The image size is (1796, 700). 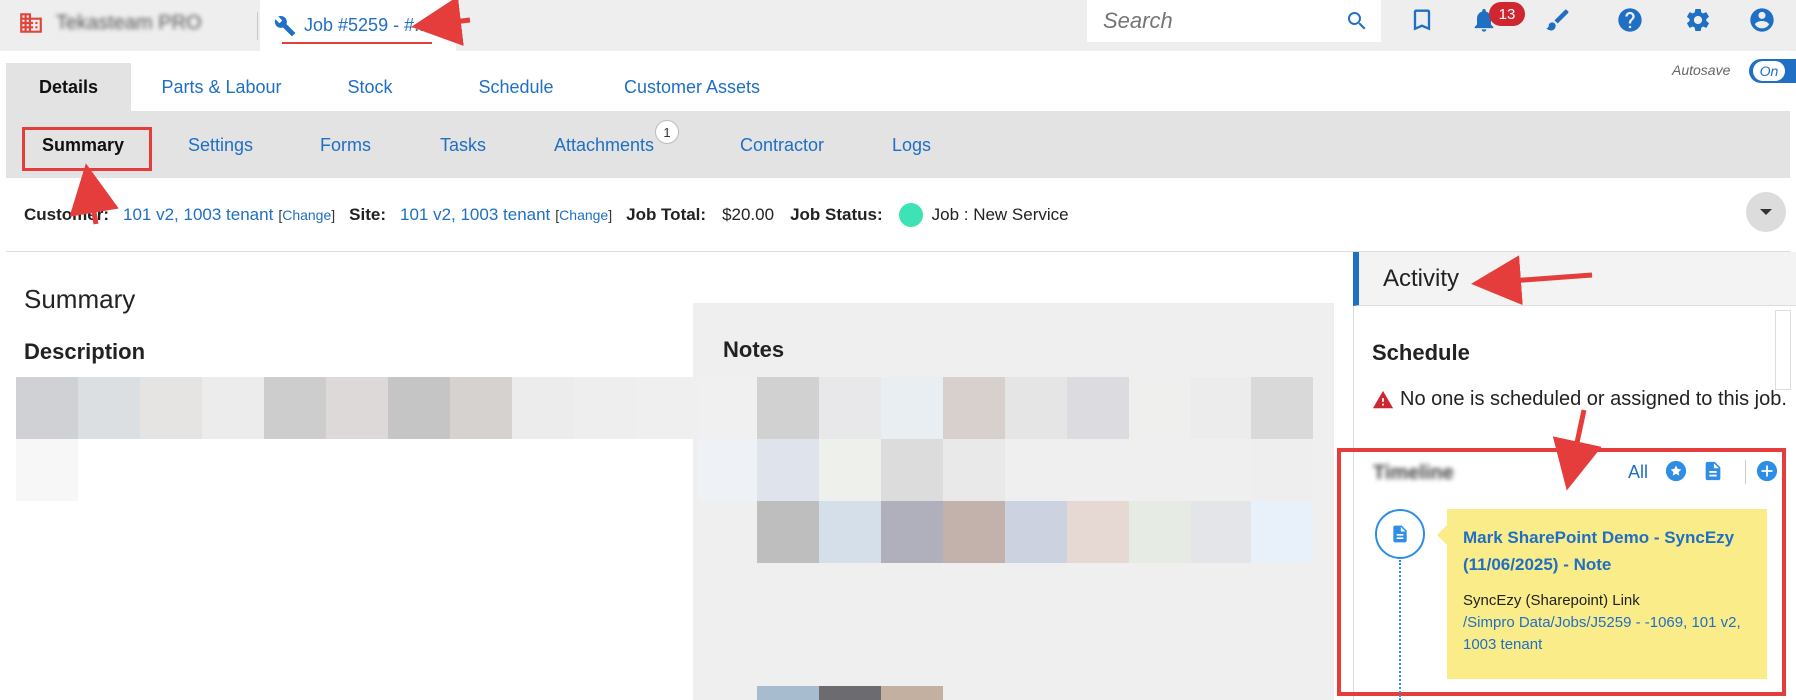 What do you see at coordinates (1767, 471) in the screenshot?
I see `add-icon` at bounding box center [1767, 471].